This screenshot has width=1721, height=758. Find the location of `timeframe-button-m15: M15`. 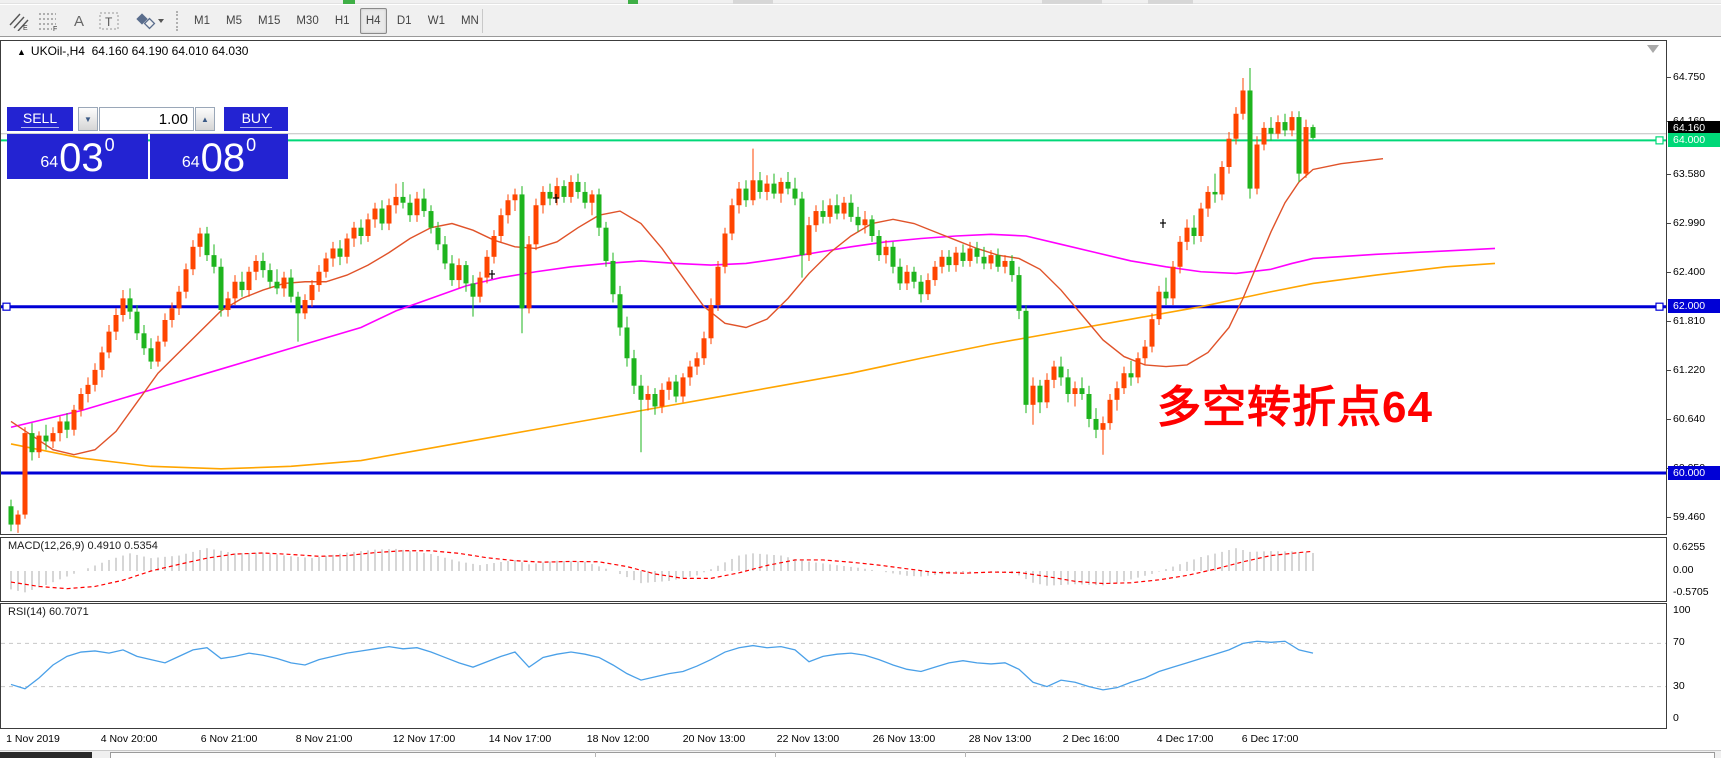

timeframe-button-m15: M15 is located at coordinates (269, 21).